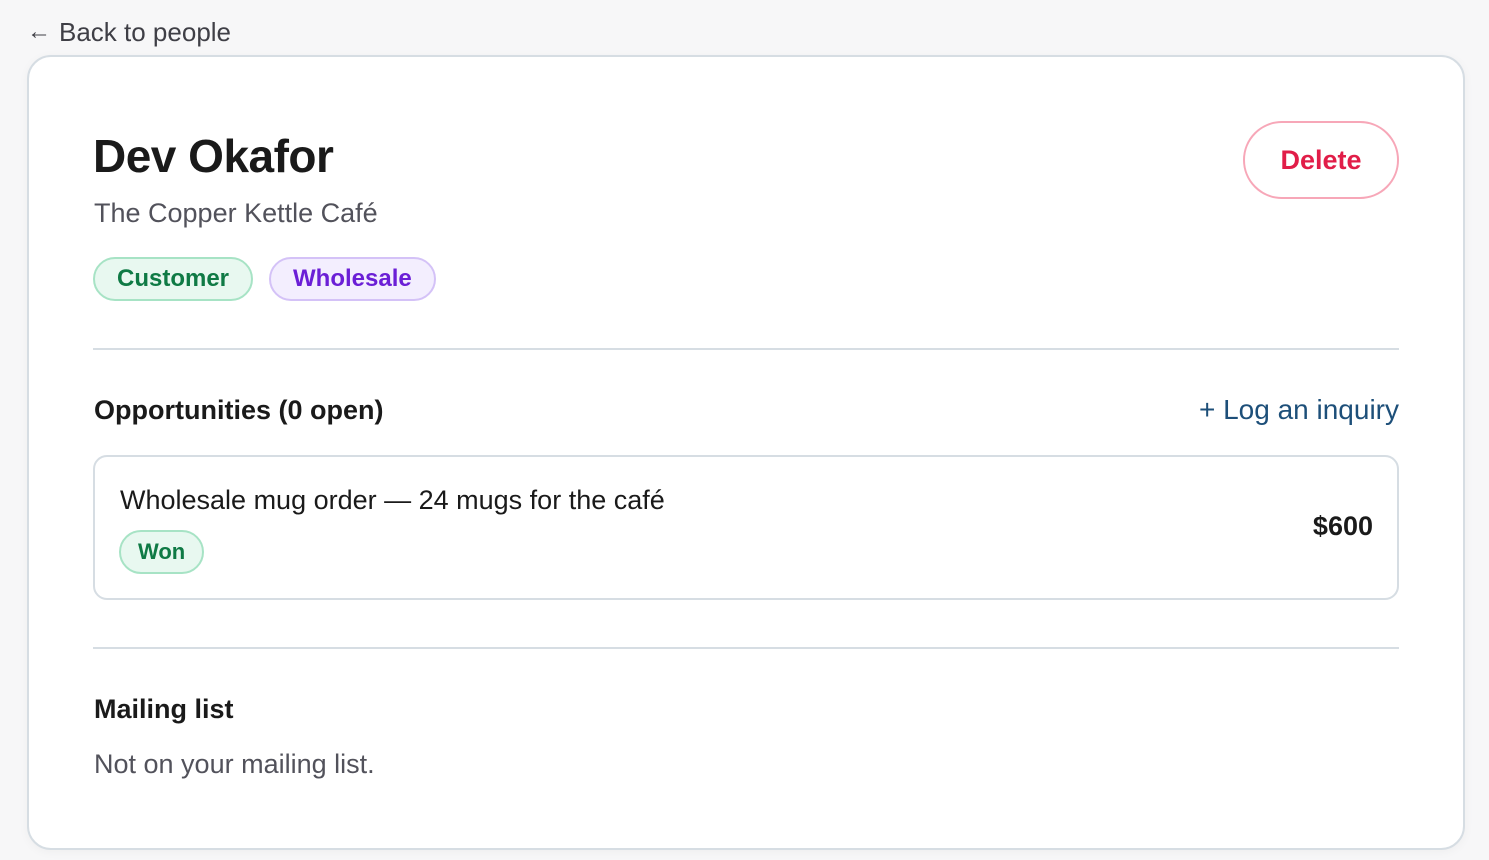 This screenshot has width=1489, height=860. I want to click on mailing-list-heading: Mailing list, so click(164, 709).